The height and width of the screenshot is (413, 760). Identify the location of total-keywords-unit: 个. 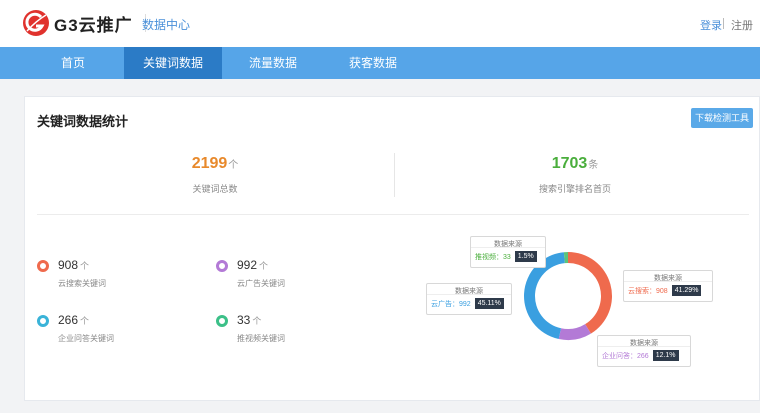
(233, 165).